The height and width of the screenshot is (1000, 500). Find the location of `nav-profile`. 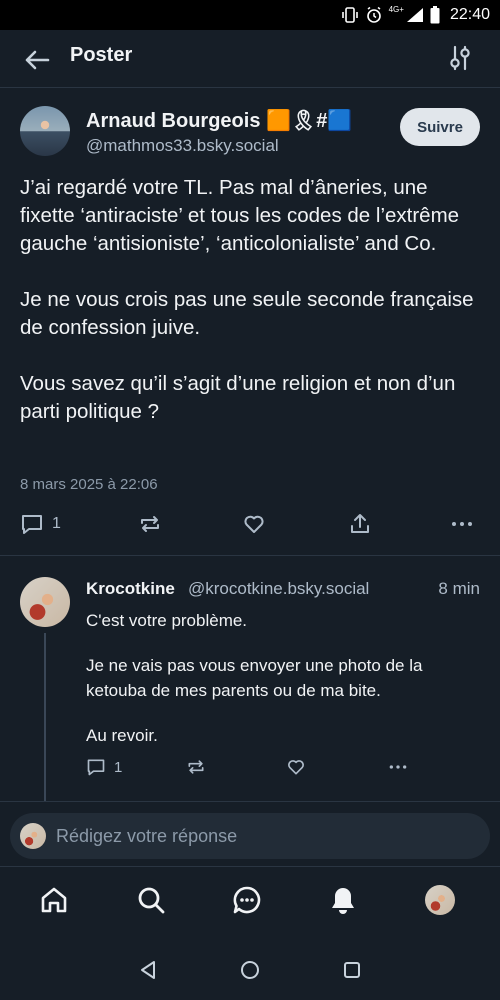

nav-profile is located at coordinates (440, 900).